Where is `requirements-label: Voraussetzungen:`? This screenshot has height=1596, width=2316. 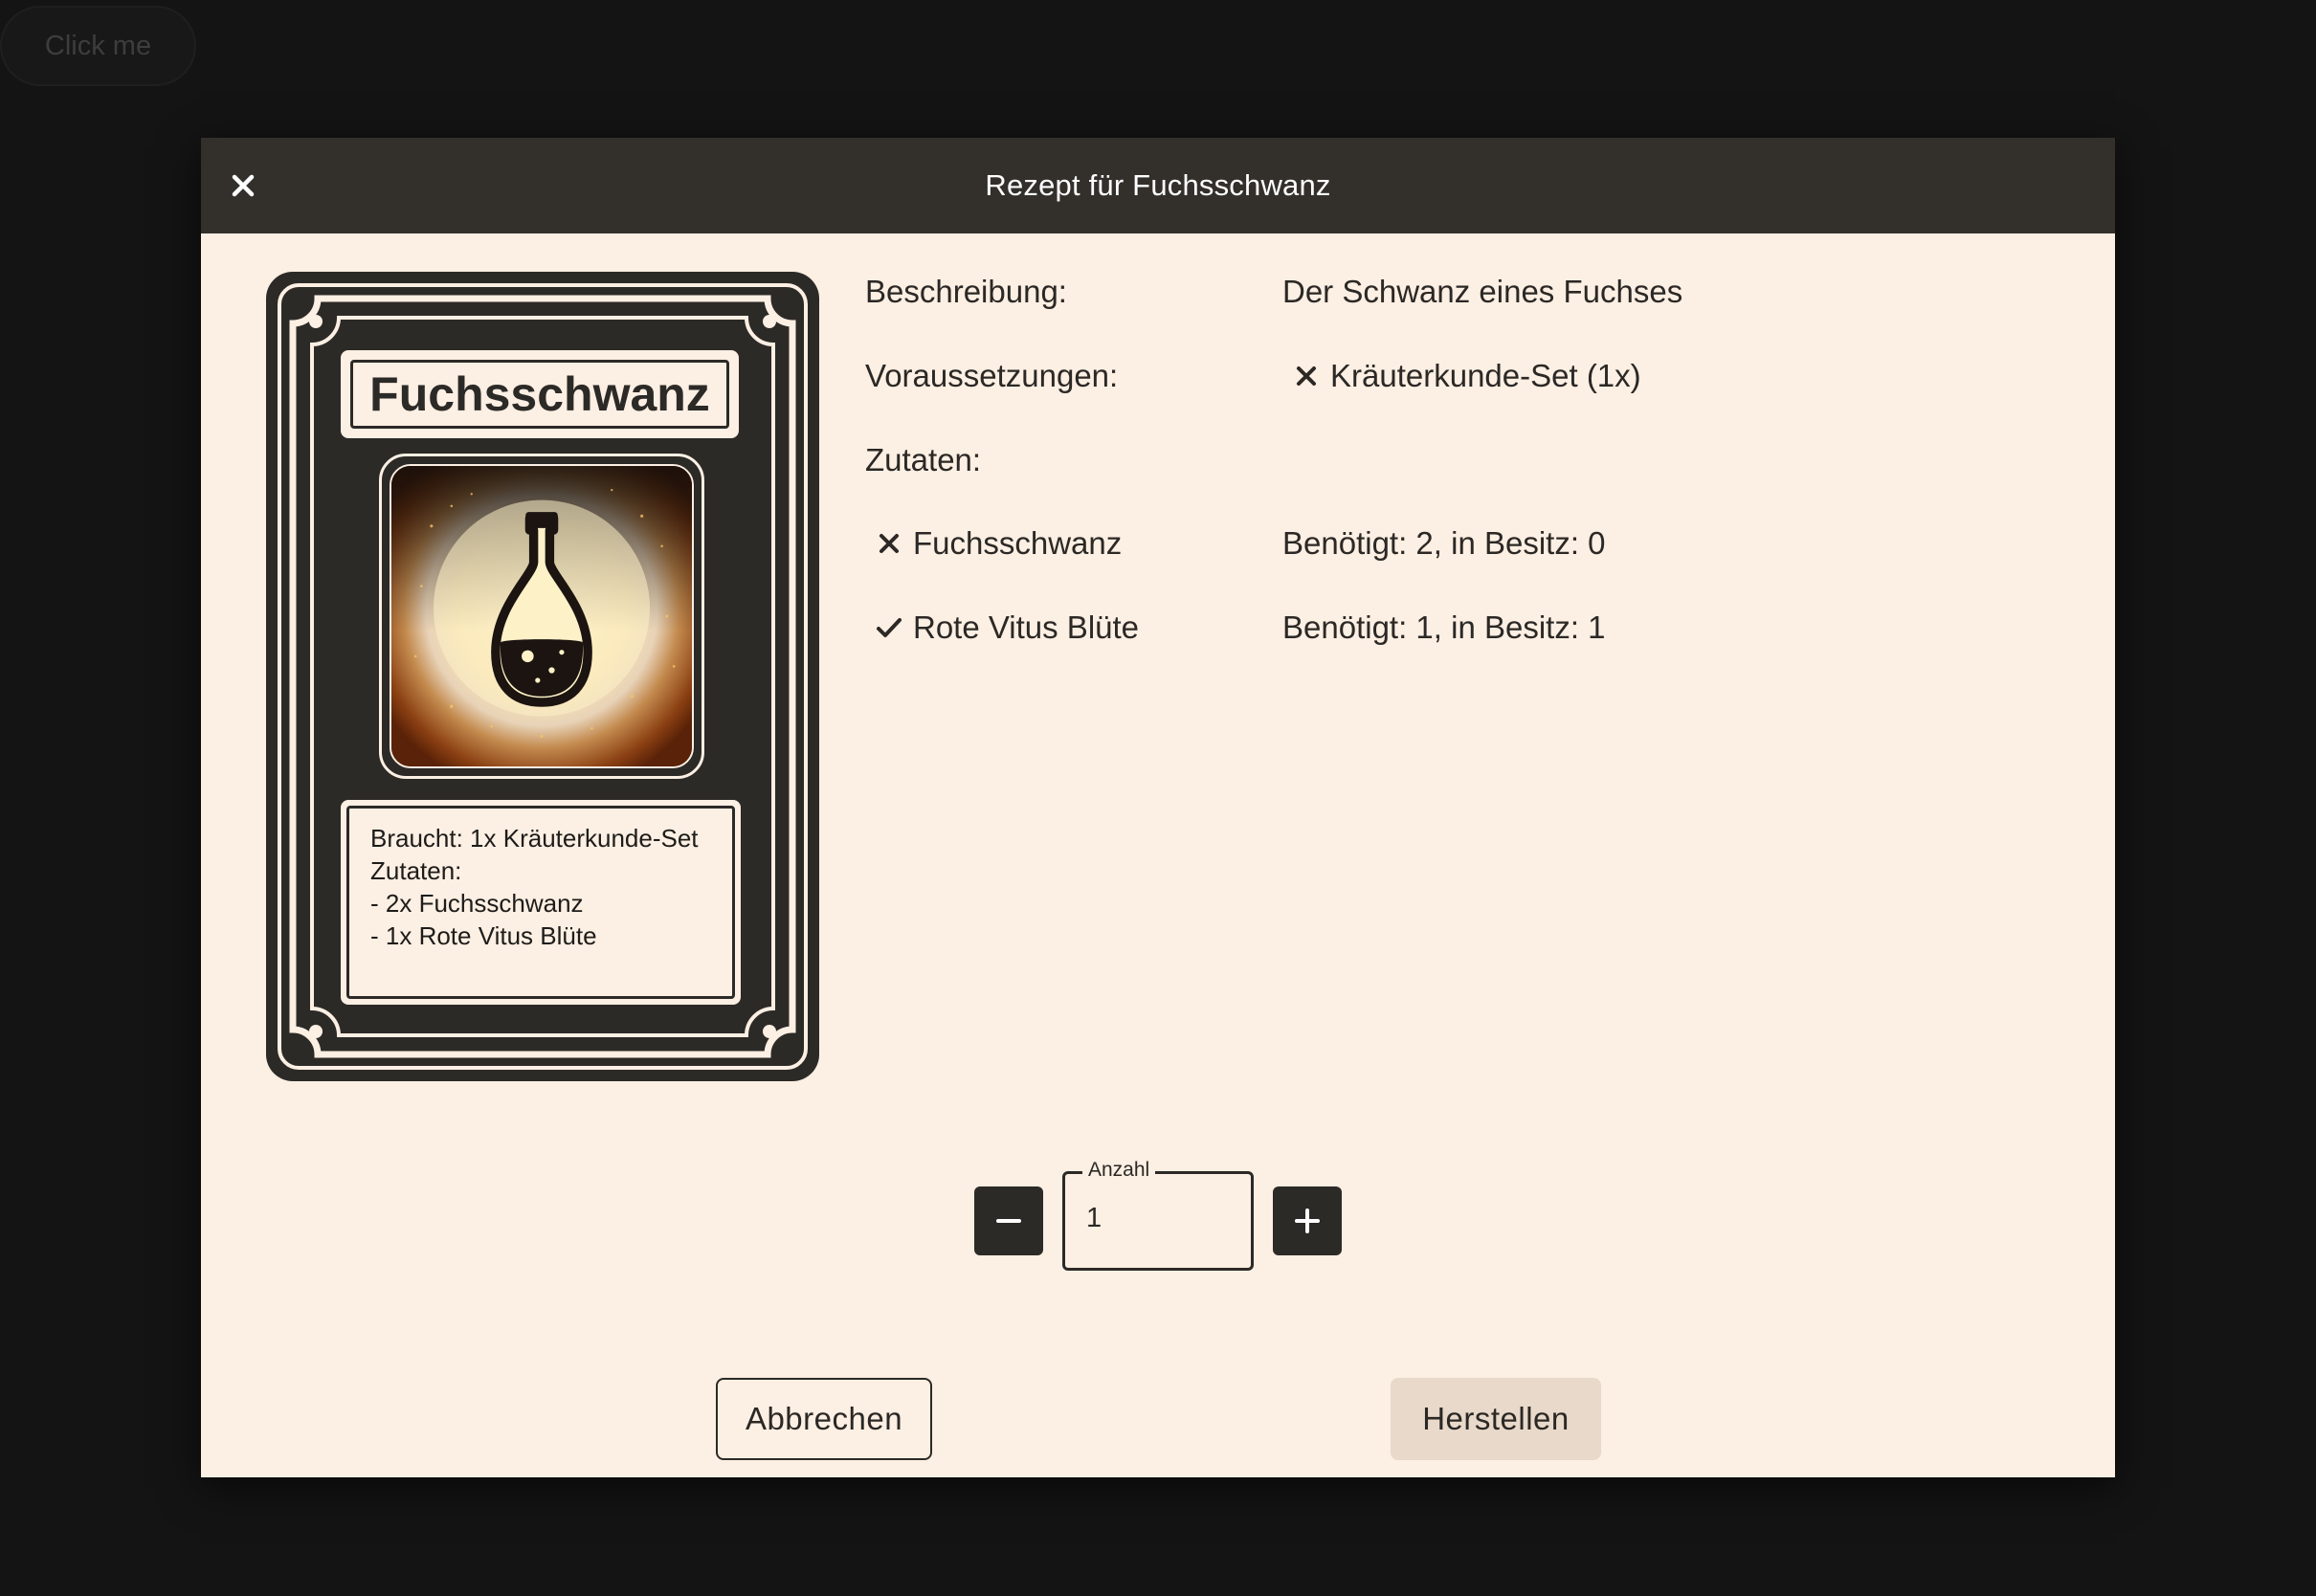
requirements-label: Voraussetzungen: is located at coordinates (992, 376).